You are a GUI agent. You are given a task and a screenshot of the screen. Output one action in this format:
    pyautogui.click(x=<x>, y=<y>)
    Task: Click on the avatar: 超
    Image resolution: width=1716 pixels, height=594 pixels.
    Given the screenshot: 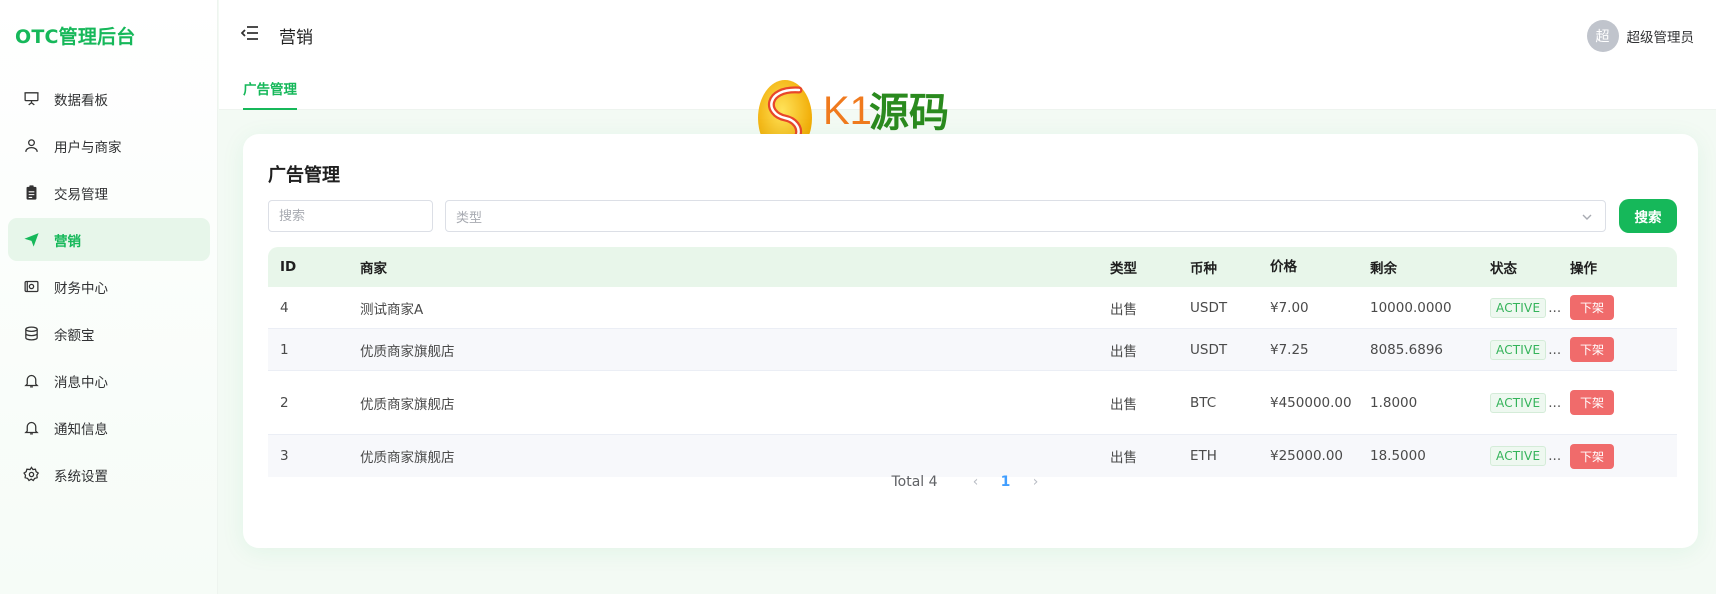 What is the action you would take?
    pyautogui.click(x=1602, y=36)
    